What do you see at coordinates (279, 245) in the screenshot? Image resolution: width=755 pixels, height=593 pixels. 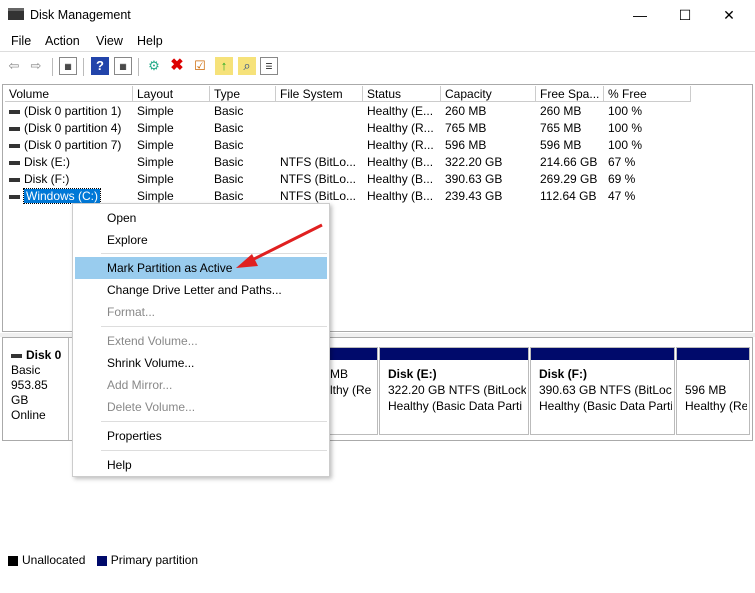 I see `annotation-arrow` at bounding box center [279, 245].